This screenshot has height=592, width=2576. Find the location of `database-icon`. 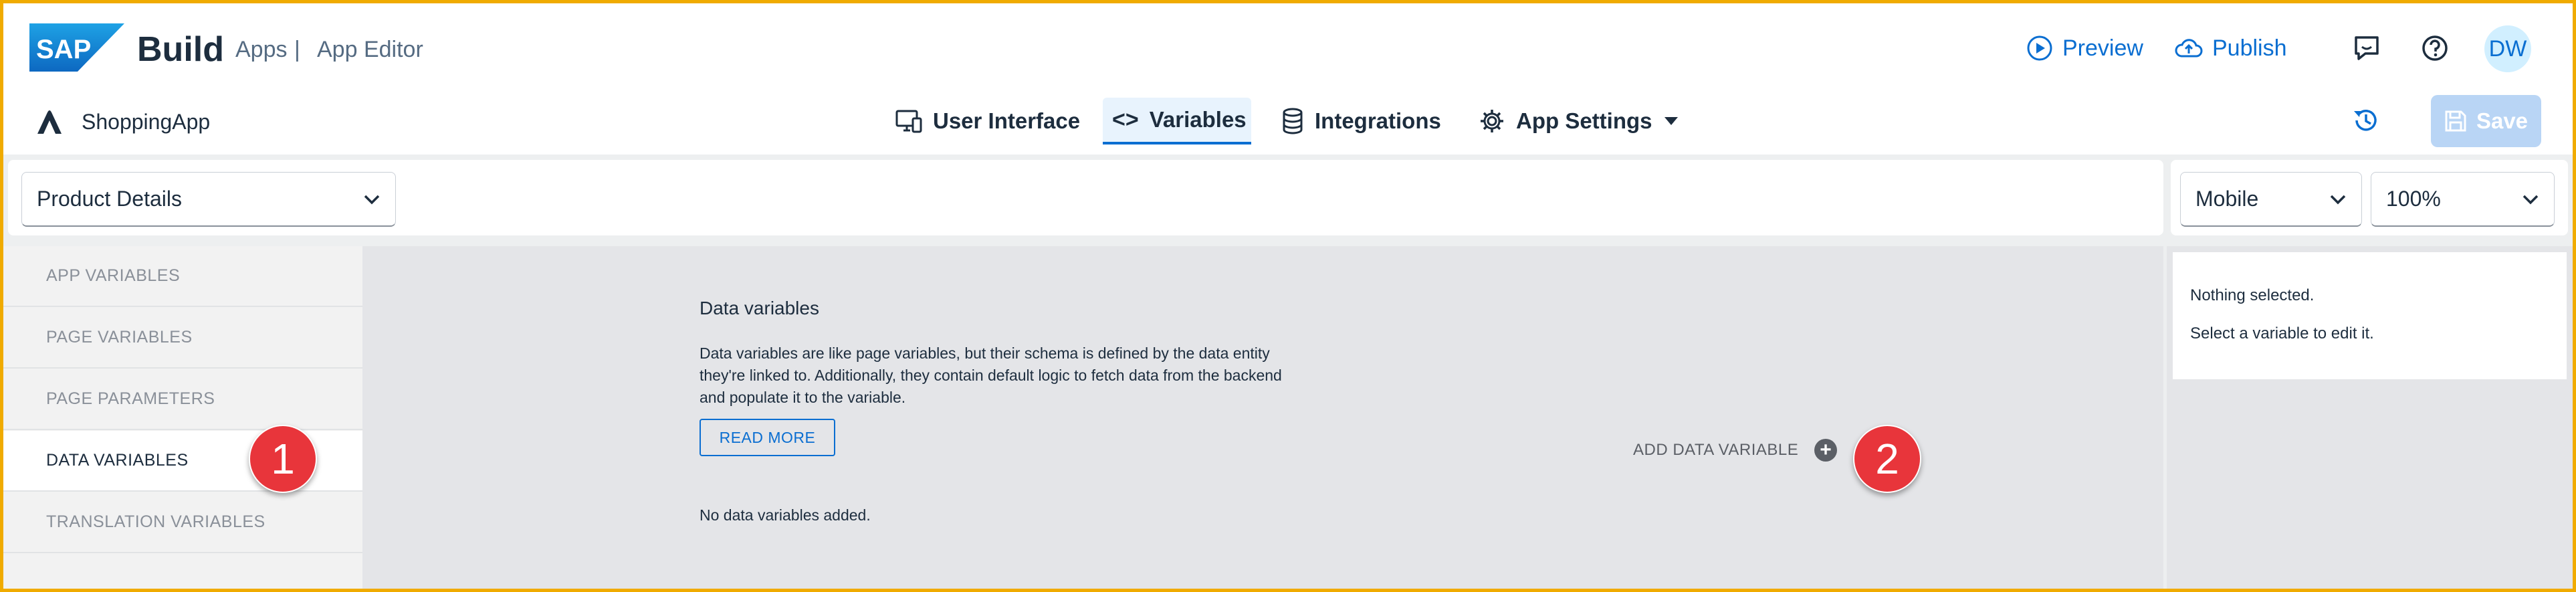

database-icon is located at coordinates (1293, 121).